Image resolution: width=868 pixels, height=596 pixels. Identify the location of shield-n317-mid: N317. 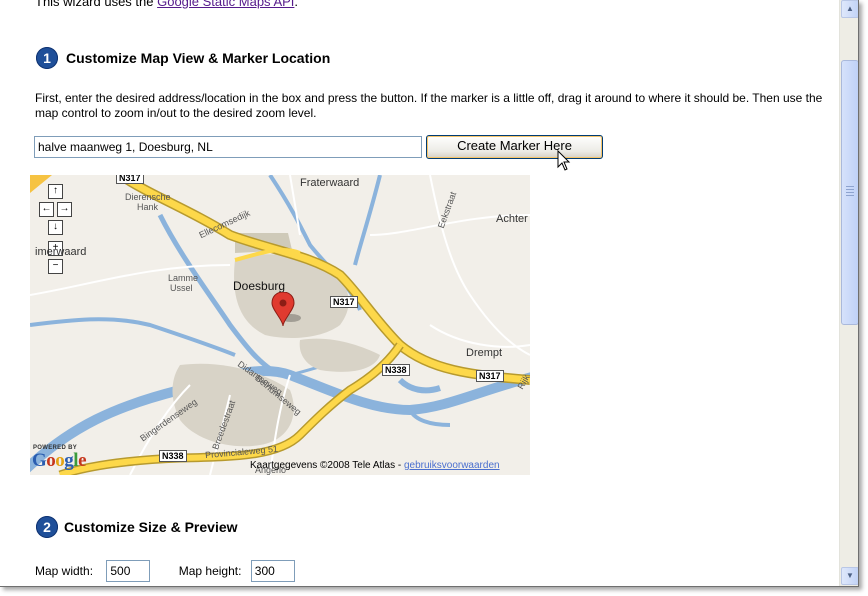
(344, 302).